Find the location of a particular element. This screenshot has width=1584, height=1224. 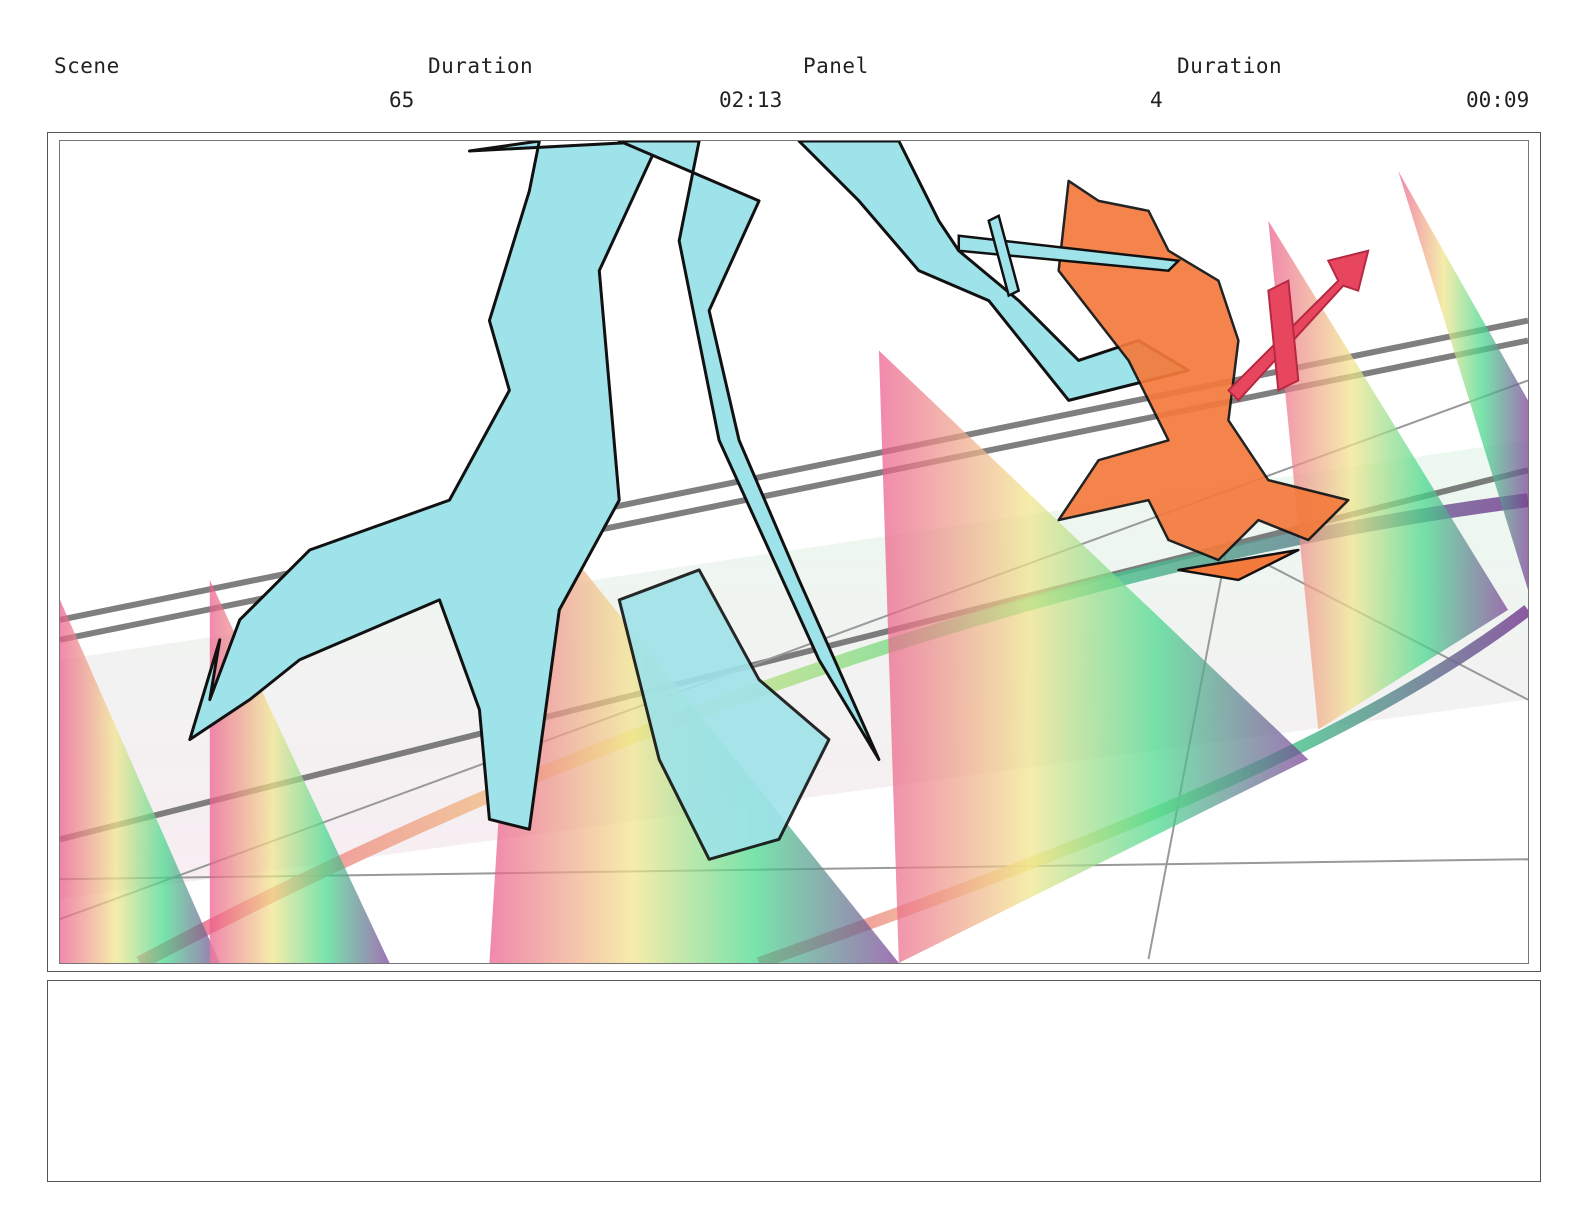

panel-number: 4 is located at coordinates (1156, 100).